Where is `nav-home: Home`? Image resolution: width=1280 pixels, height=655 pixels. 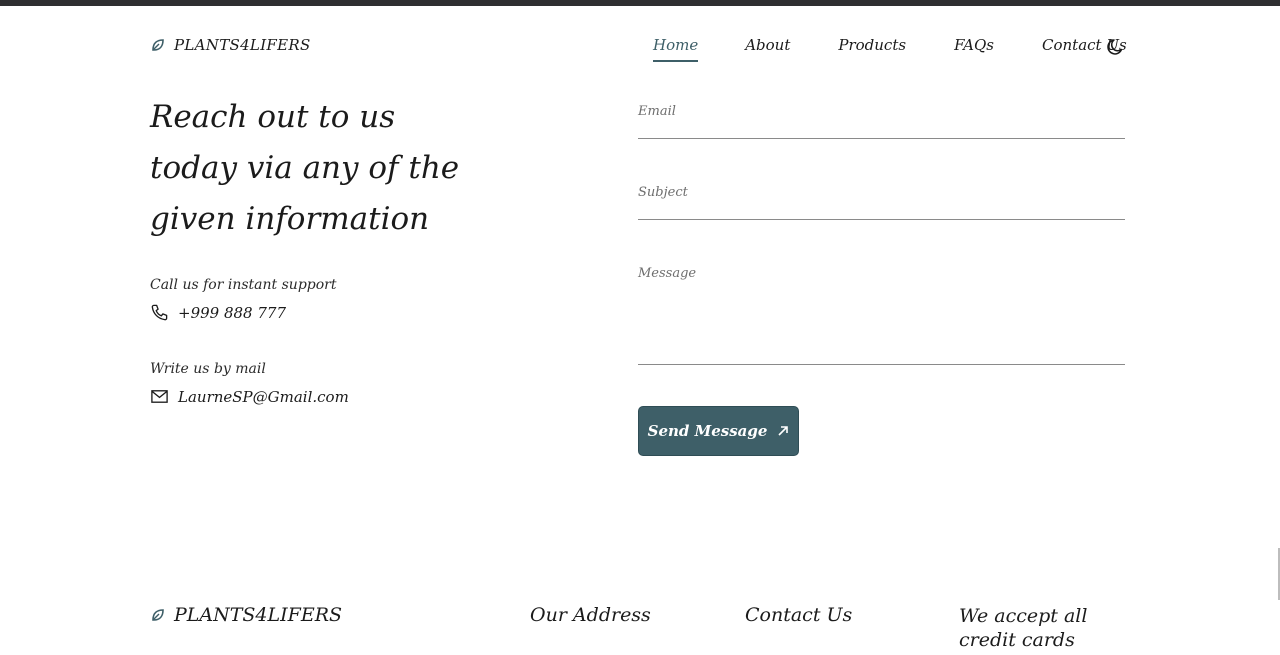
nav-home: Home is located at coordinates (676, 49).